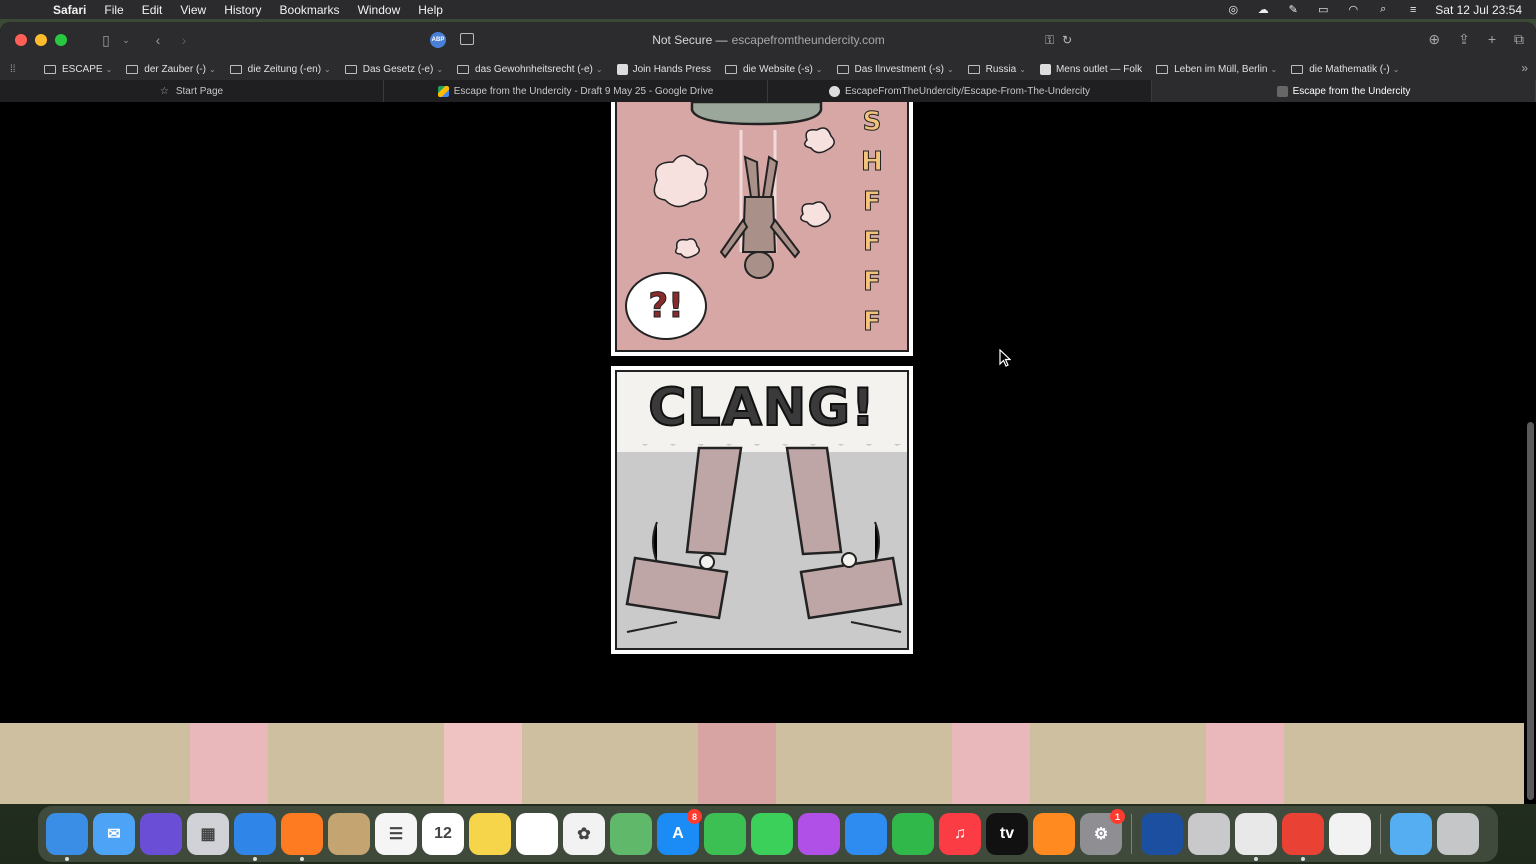 The height and width of the screenshot is (864, 1536). Describe the element at coordinates (1464, 39) in the screenshot. I see `share-icon: ⇪` at that location.